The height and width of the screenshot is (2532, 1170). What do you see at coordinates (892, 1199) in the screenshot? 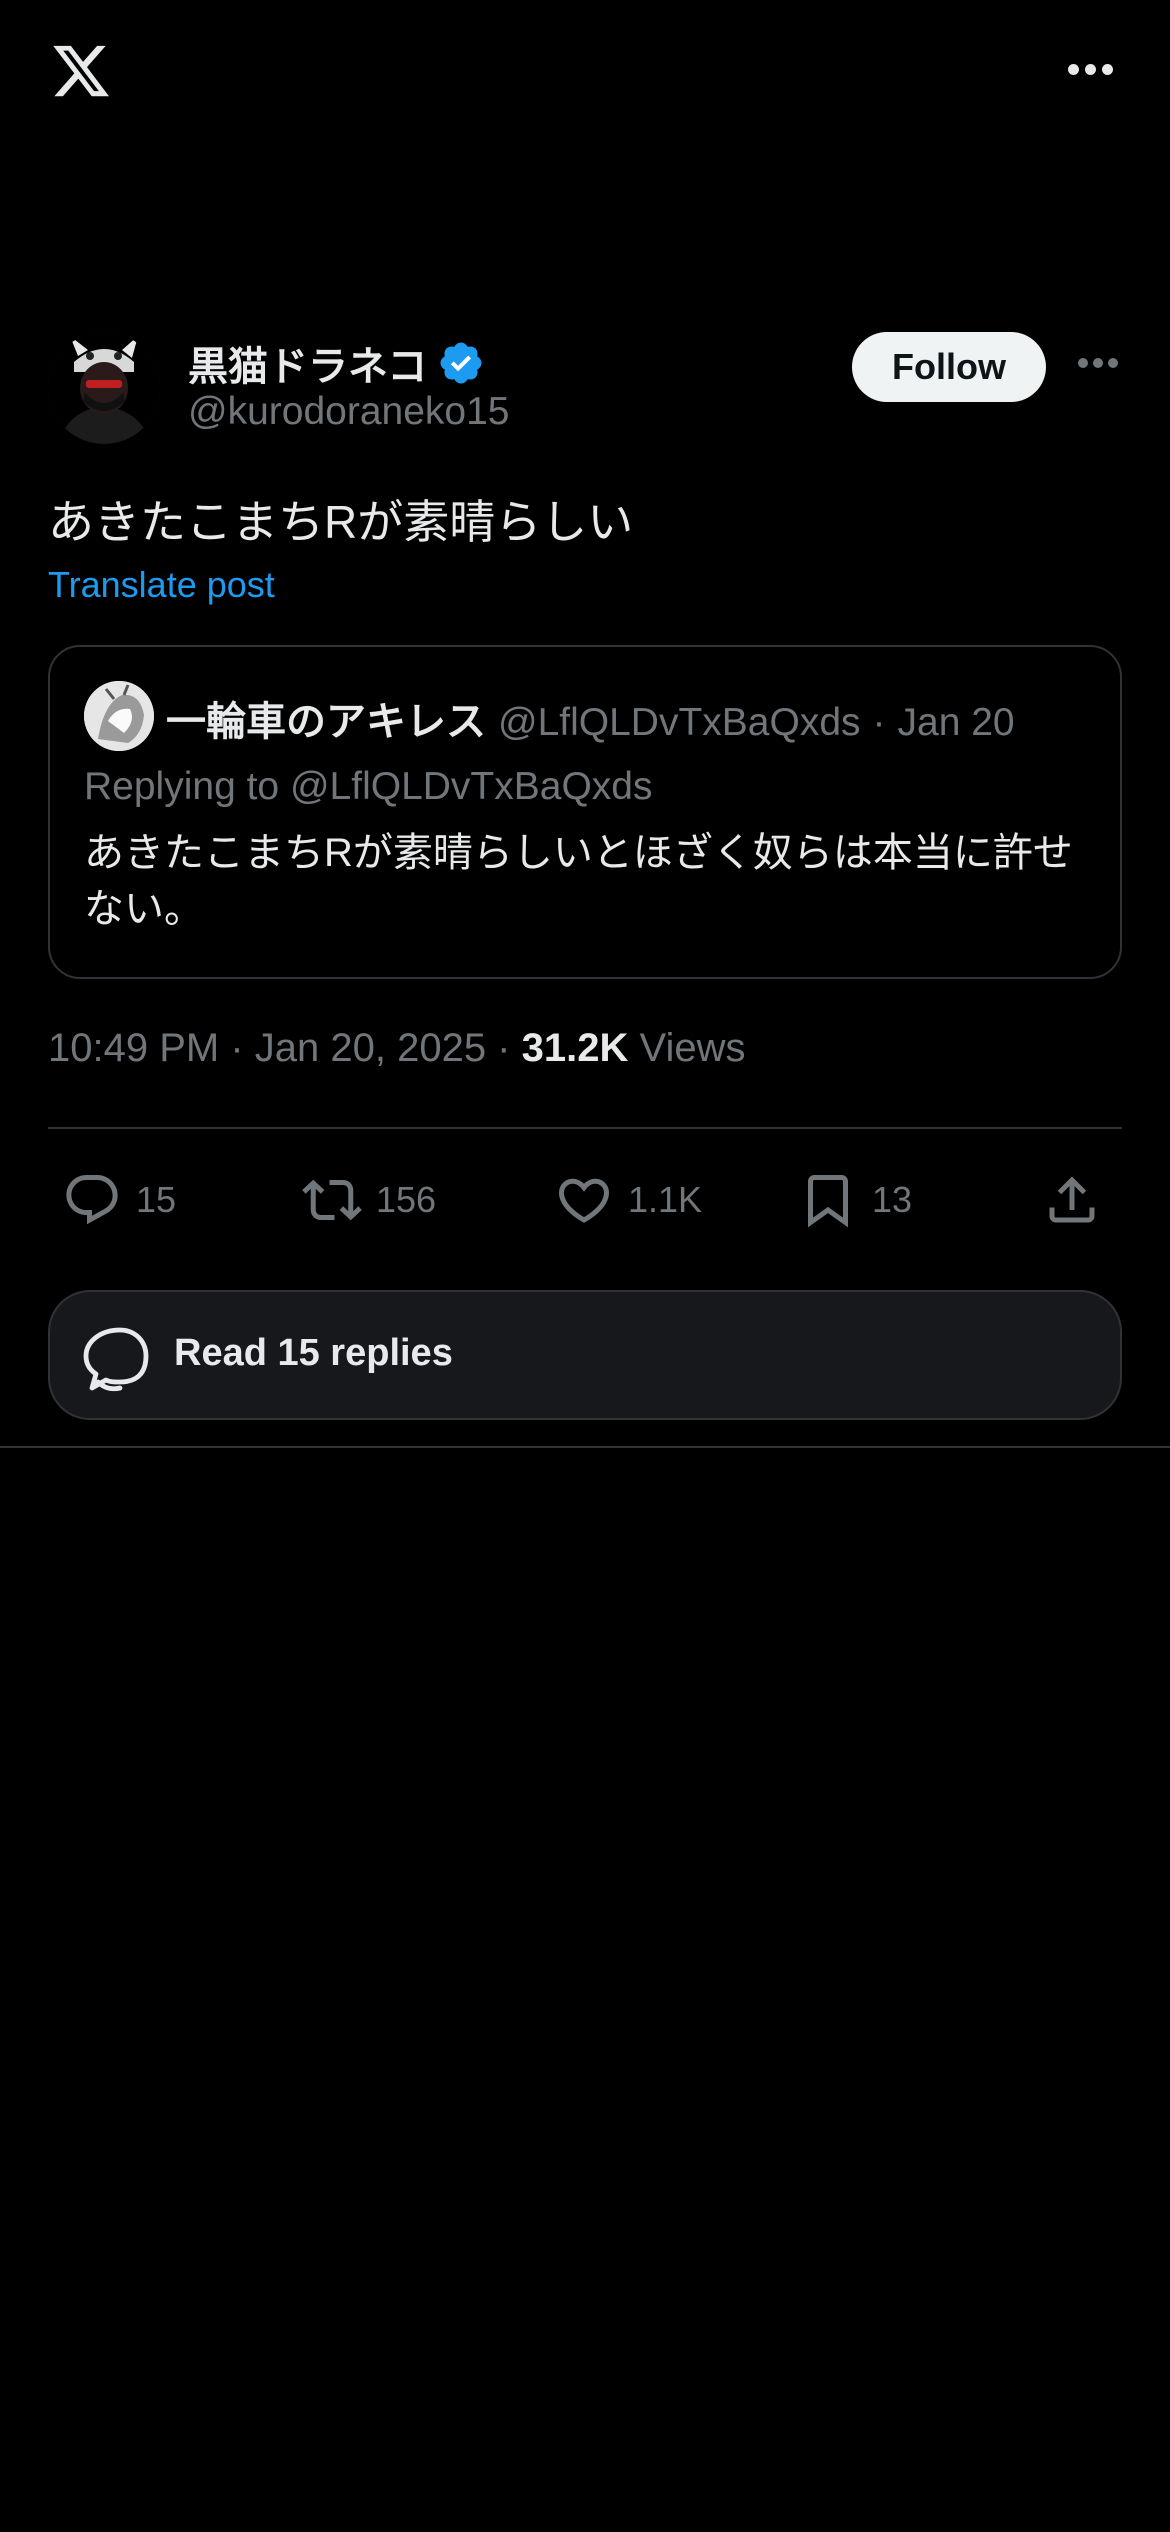
I see `bookmark-count: 13` at bounding box center [892, 1199].